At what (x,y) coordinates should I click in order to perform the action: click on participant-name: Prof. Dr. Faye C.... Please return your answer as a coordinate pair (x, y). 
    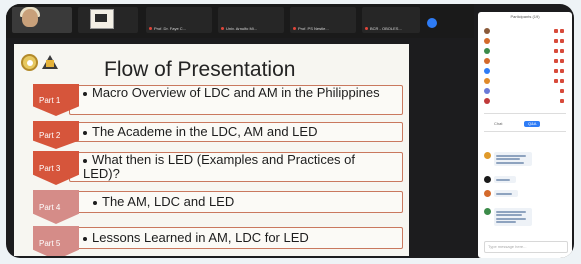
    Looking at the image, I should click on (170, 28).